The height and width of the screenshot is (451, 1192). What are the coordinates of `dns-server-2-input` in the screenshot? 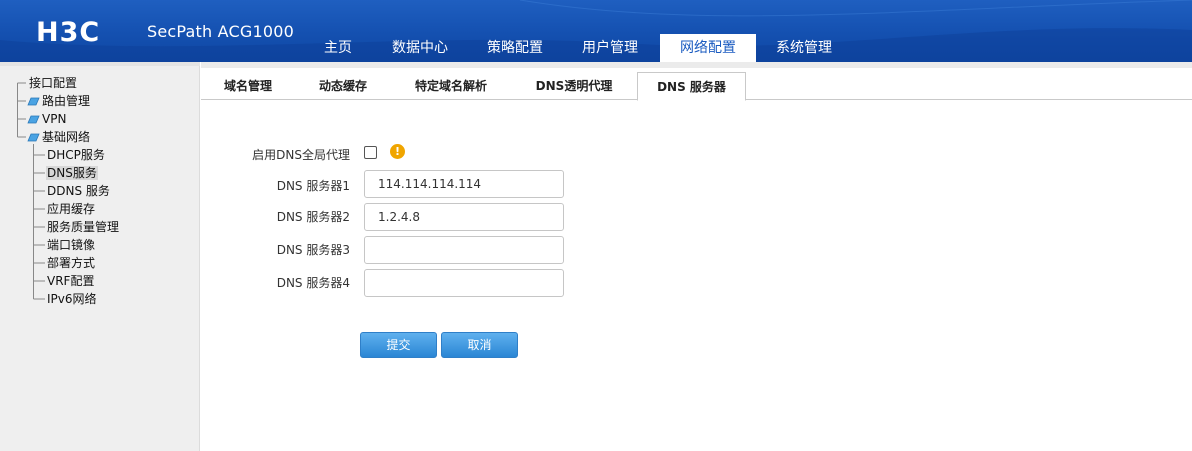 It's located at (464, 217).